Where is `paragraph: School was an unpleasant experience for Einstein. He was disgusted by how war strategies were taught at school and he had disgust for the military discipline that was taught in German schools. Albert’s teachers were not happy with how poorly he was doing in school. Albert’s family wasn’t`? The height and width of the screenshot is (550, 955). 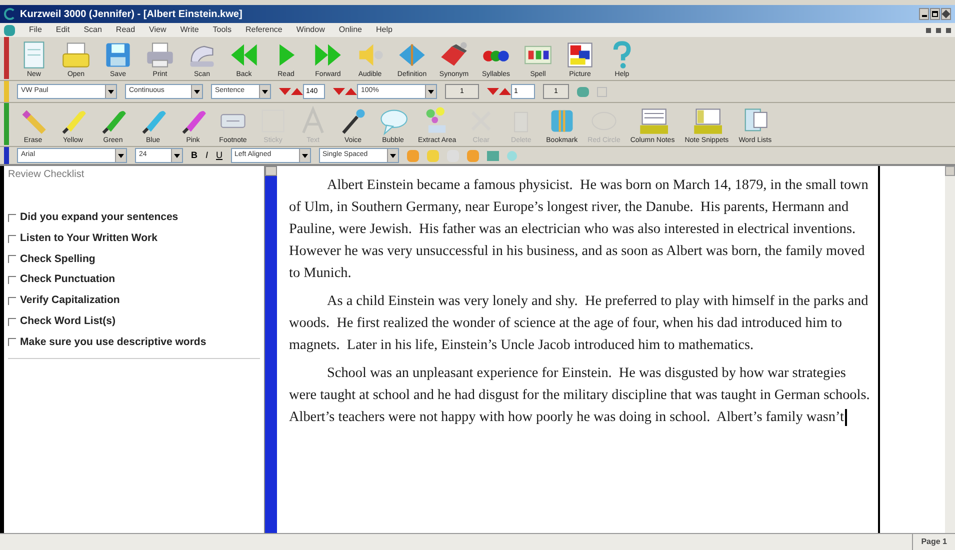
paragraph: School was an unpleasant experience for Einstein. He was disgusted by how war strategies were taught at school and he had disgust for the military discipline that was taught in German schools. Albert’s teachers were not happy with how poorly he was doing in school. Albert’s family wasn’t is located at coordinates (579, 396).